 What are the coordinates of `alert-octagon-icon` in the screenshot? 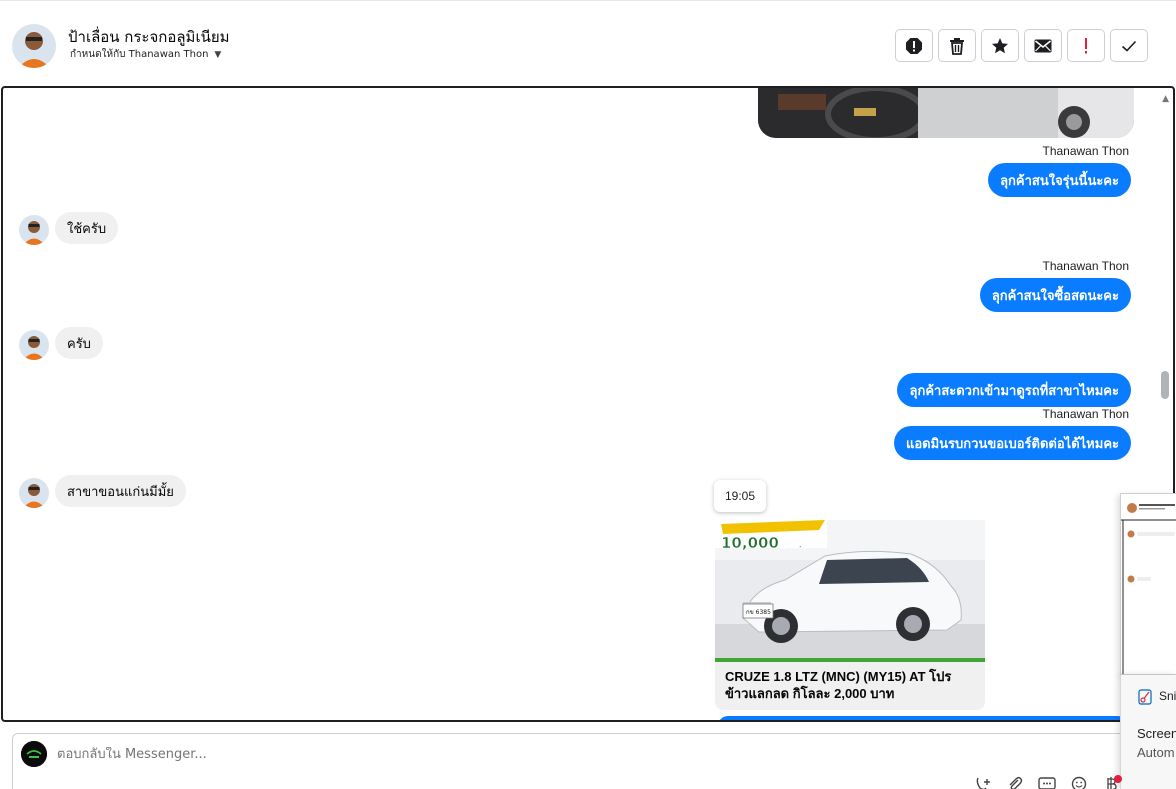 It's located at (914, 45).